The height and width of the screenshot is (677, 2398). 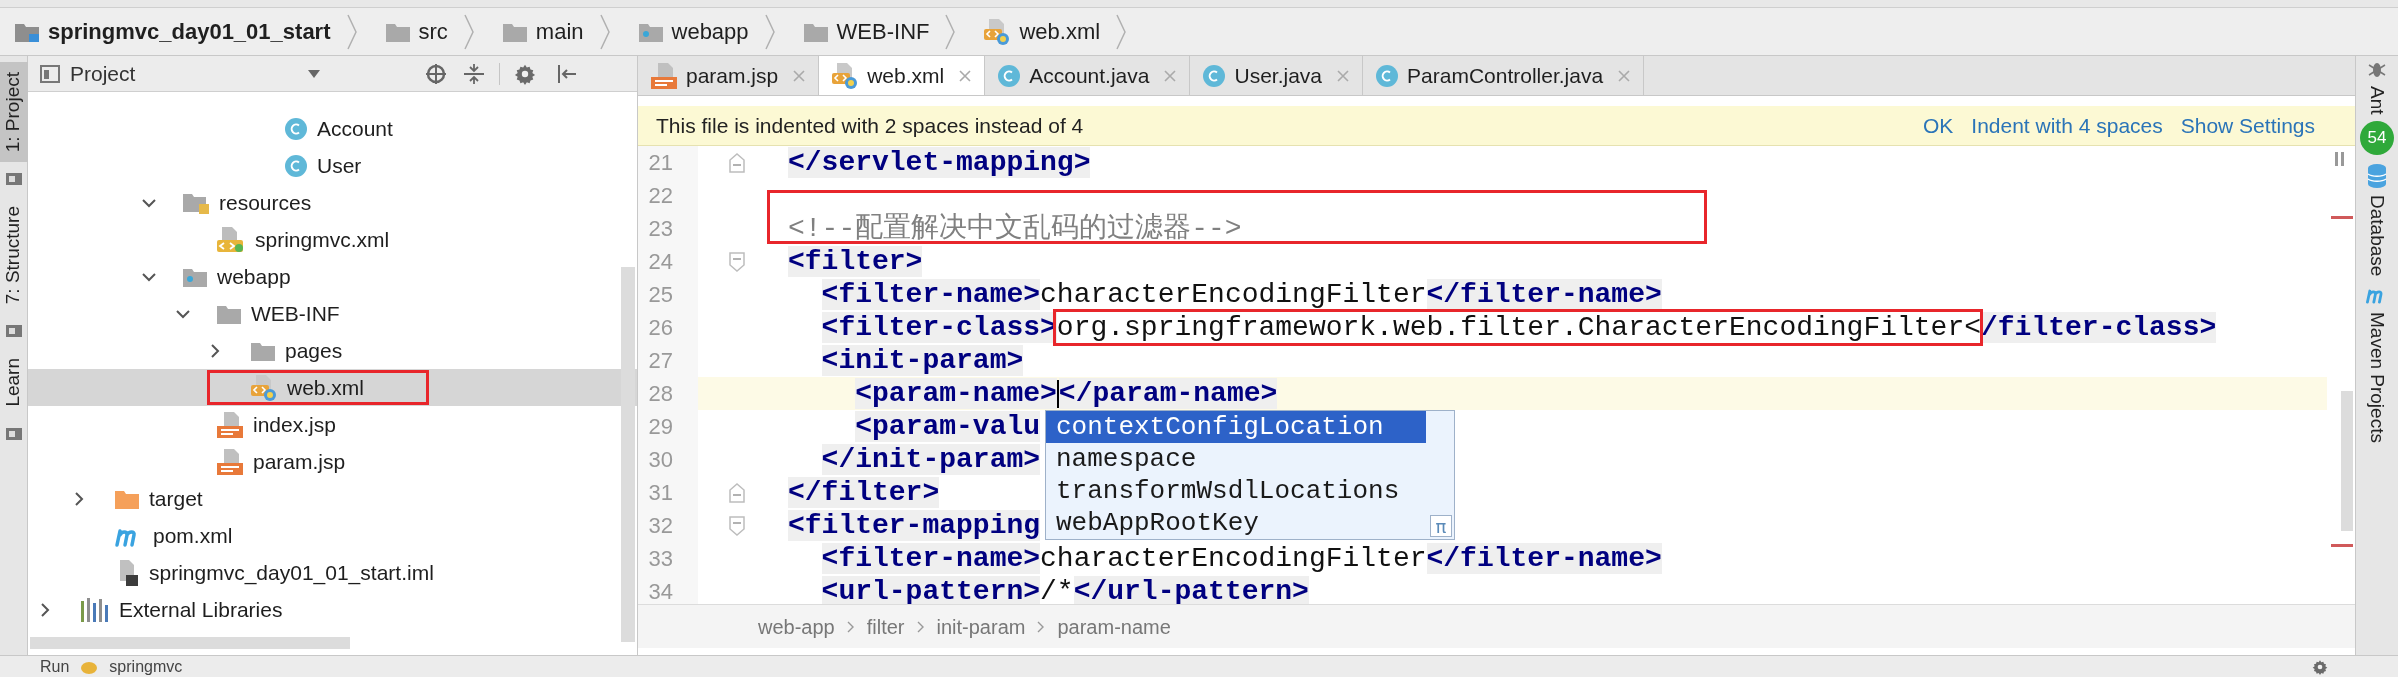 I want to click on tree-item: target, so click(x=332, y=498).